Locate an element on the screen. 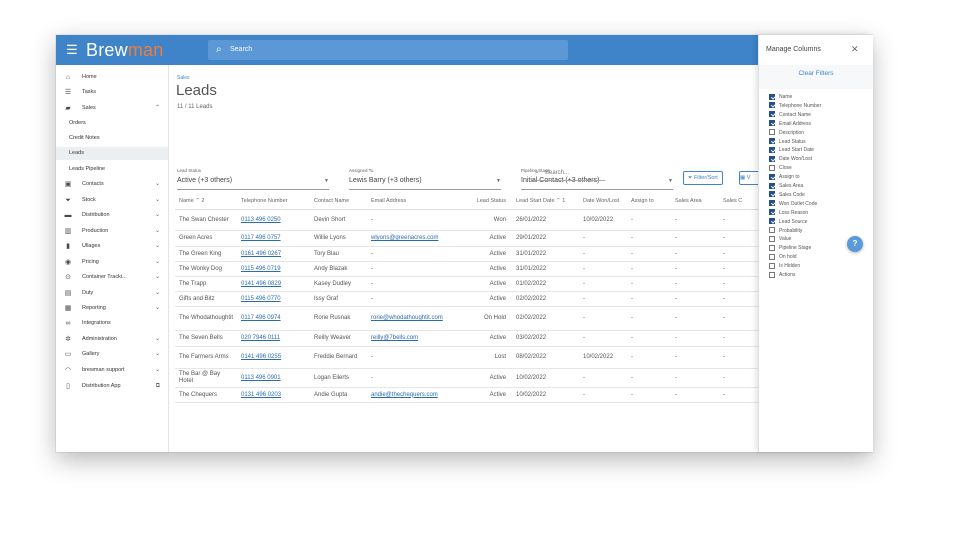 The image size is (960, 540). hamburger-menu-icon: ☰ is located at coordinates (72, 50).